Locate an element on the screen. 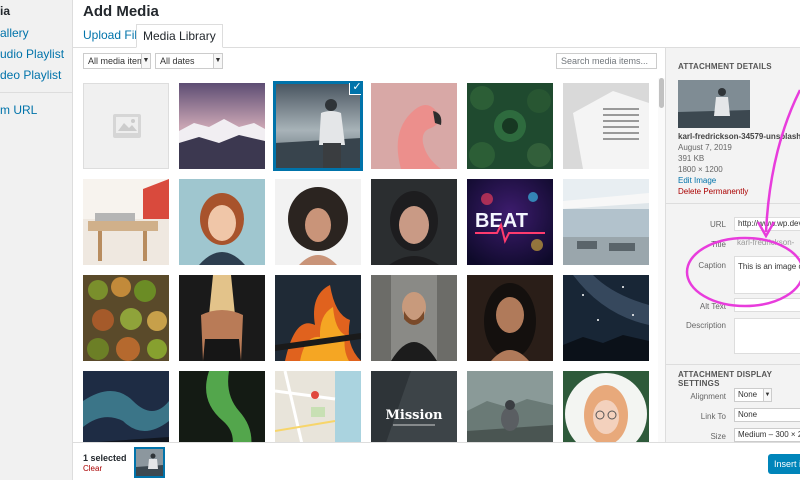 Image resolution: width=800 pixels, height=480 pixels. tab-media-library: Media Library is located at coordinates (179, 36).